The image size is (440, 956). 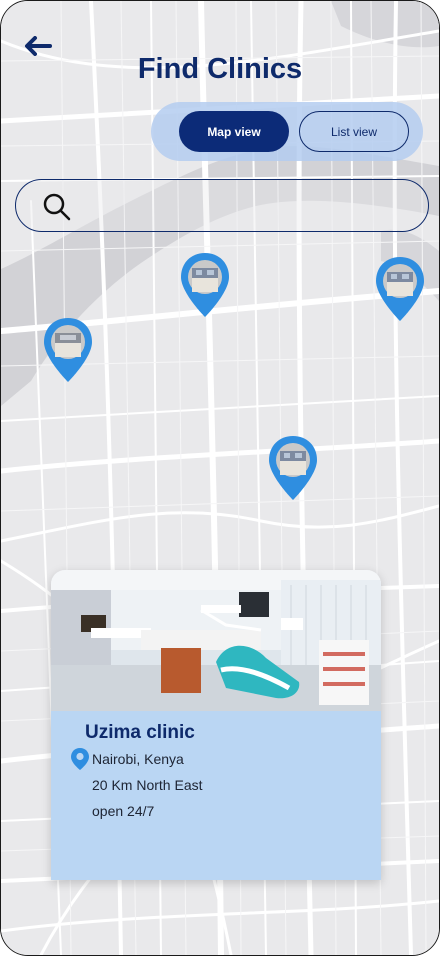 I want to click on page-title: Find Clinics, so click(x=220, y=69).